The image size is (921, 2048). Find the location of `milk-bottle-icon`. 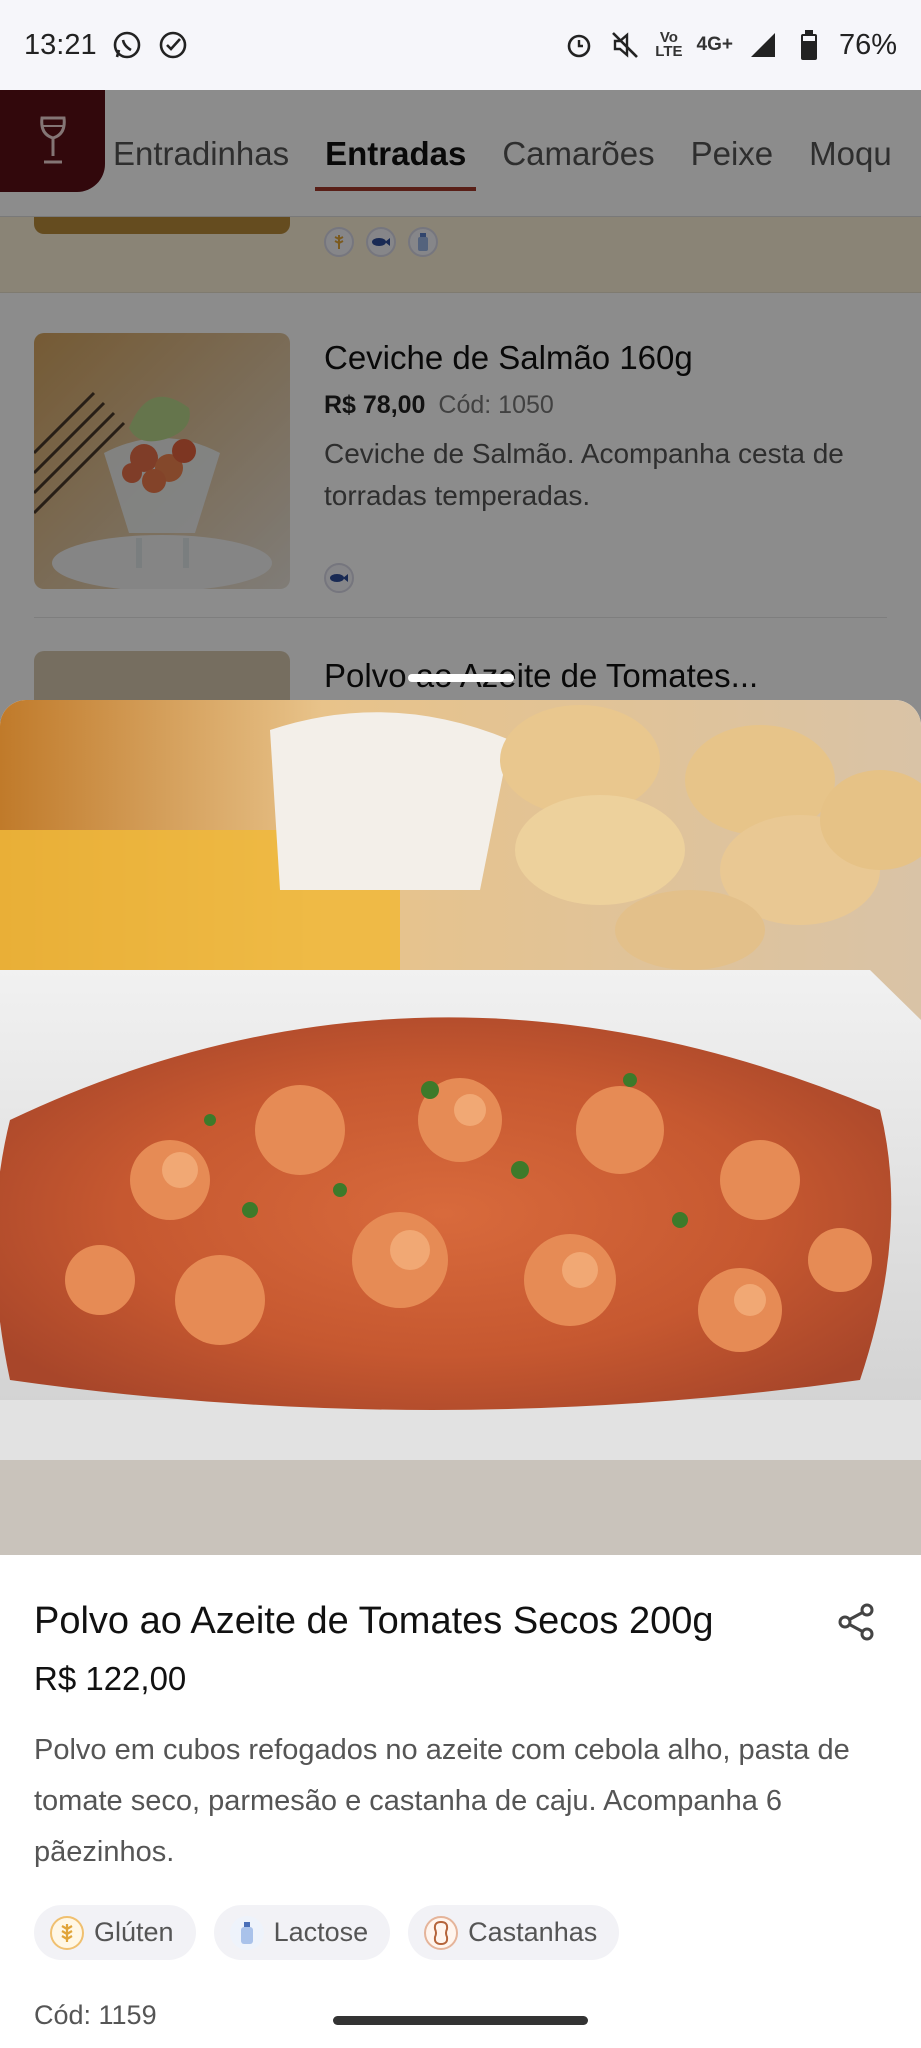

milk-bottle-icon is located at coordinates (246, 1932).